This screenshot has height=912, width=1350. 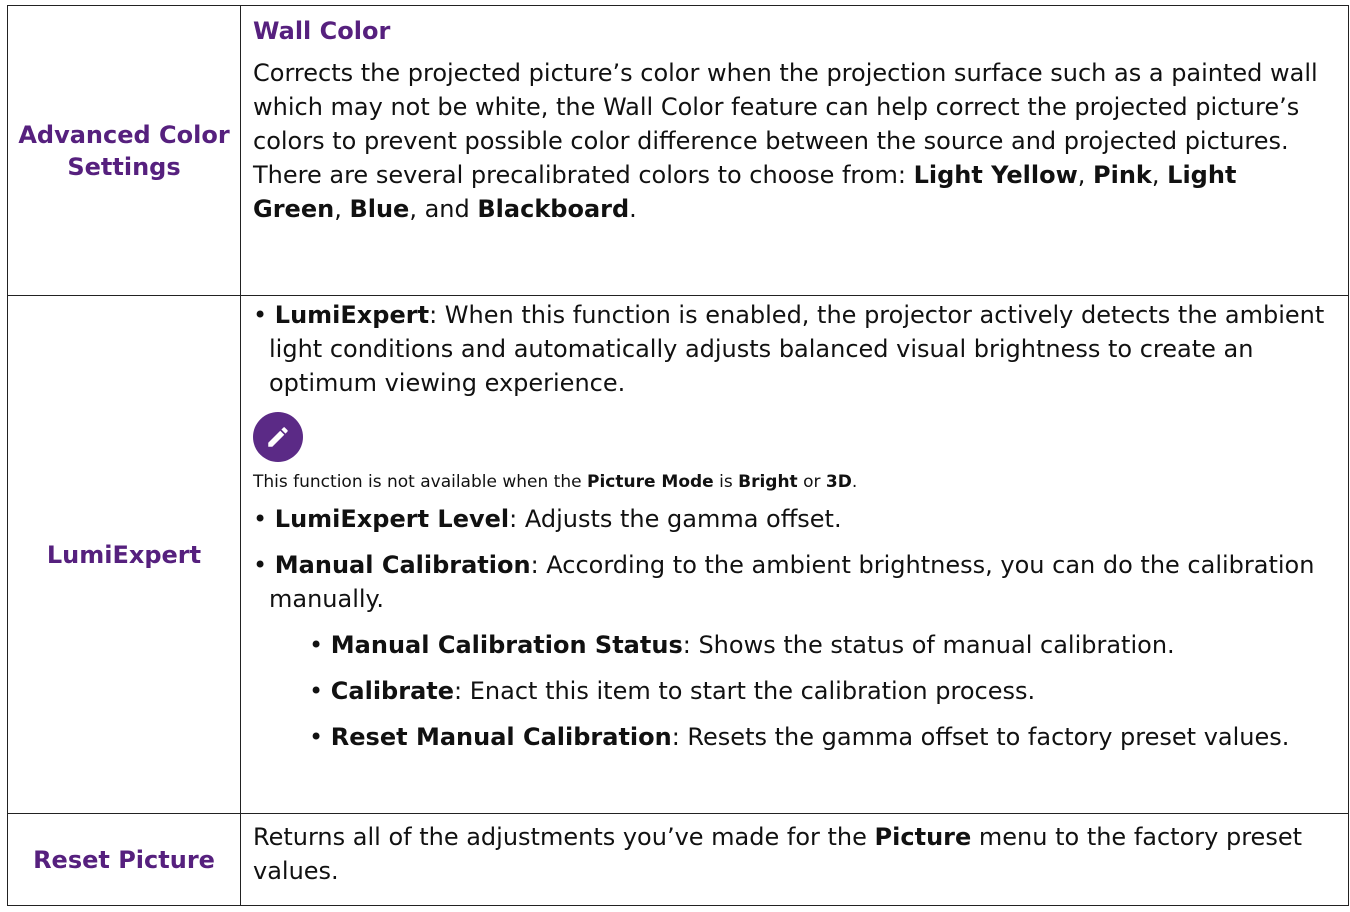 I want to click on setting-name: LumiExpert, so click(x=124, y=554).